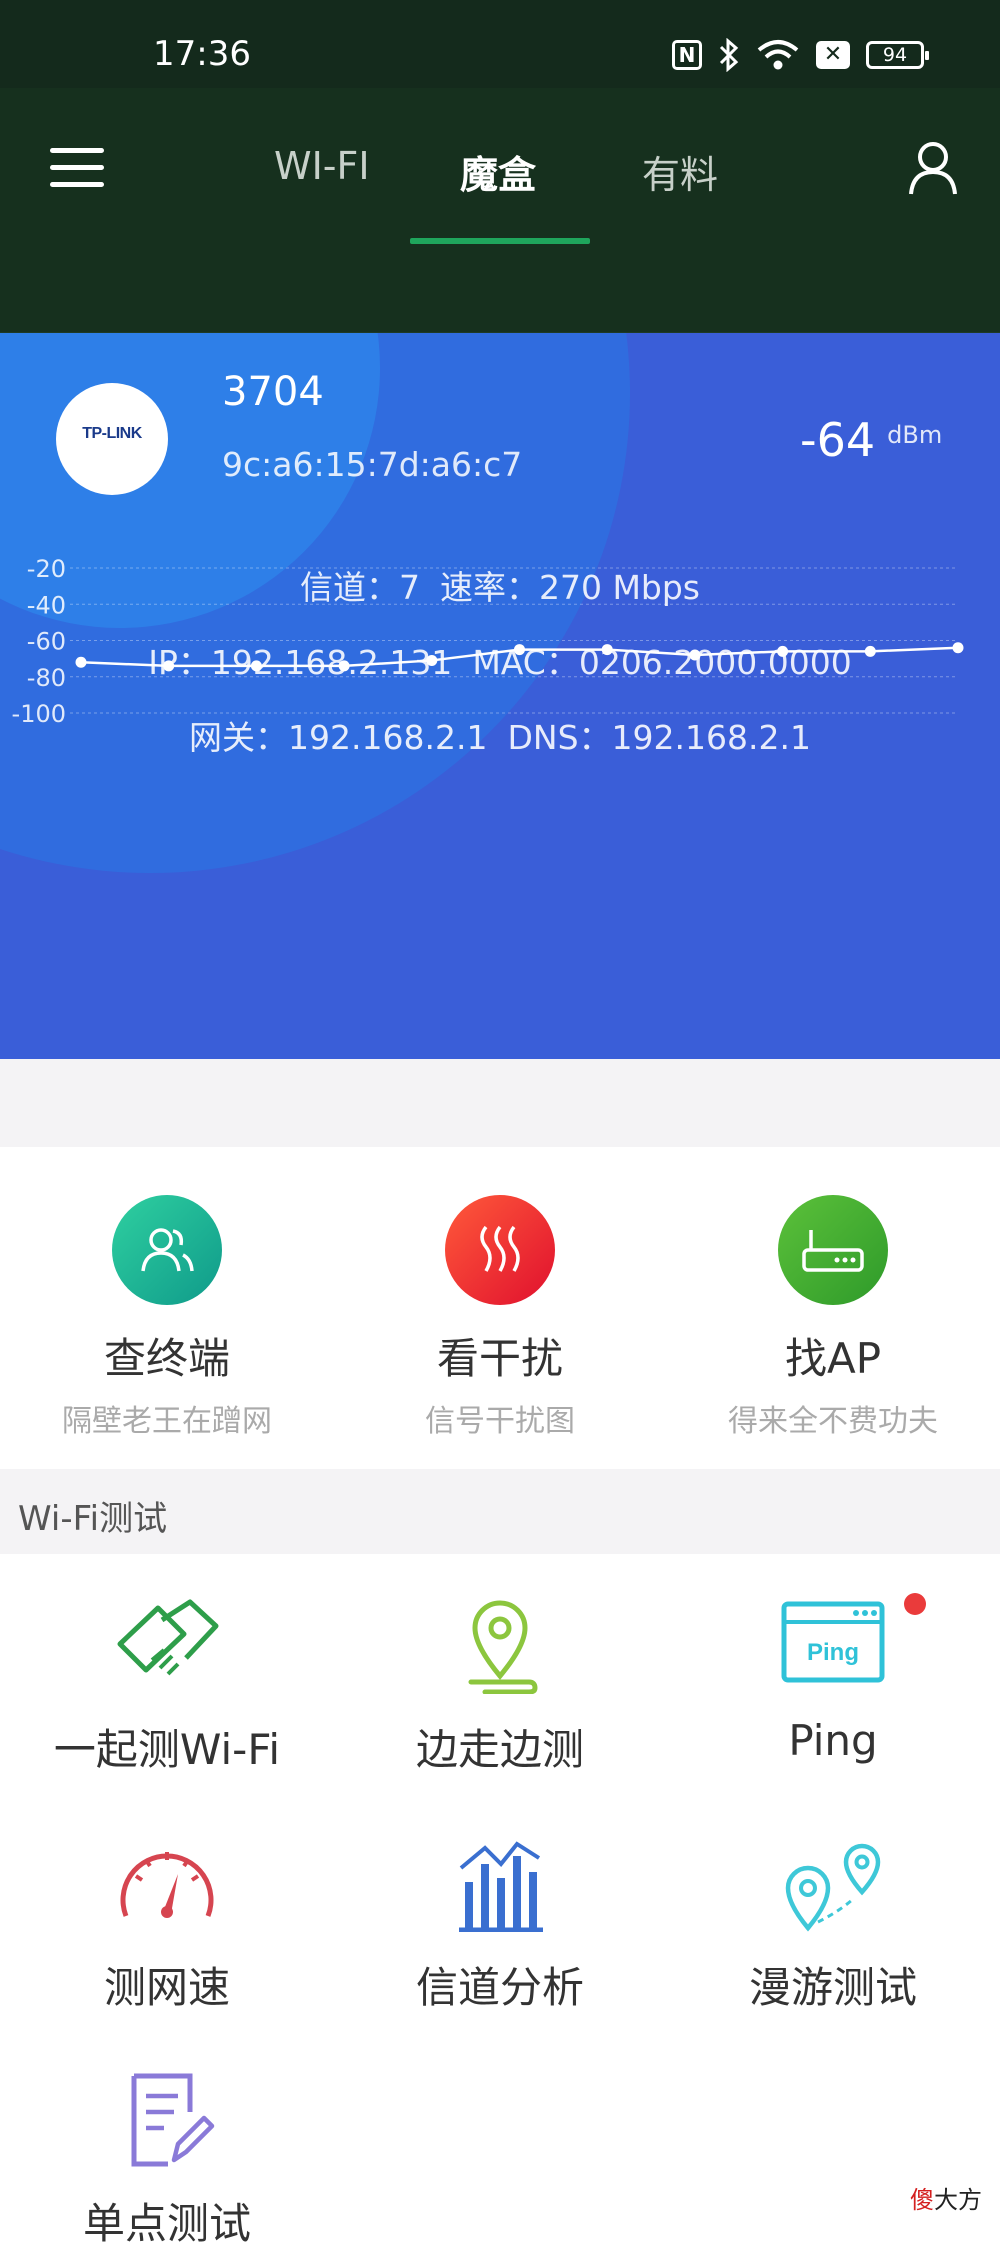 The image size is (1000, 2251). Describe the element at coordinates (322, 166) in the screenshot. I see `tab-wifi: WI-FI` at that location.